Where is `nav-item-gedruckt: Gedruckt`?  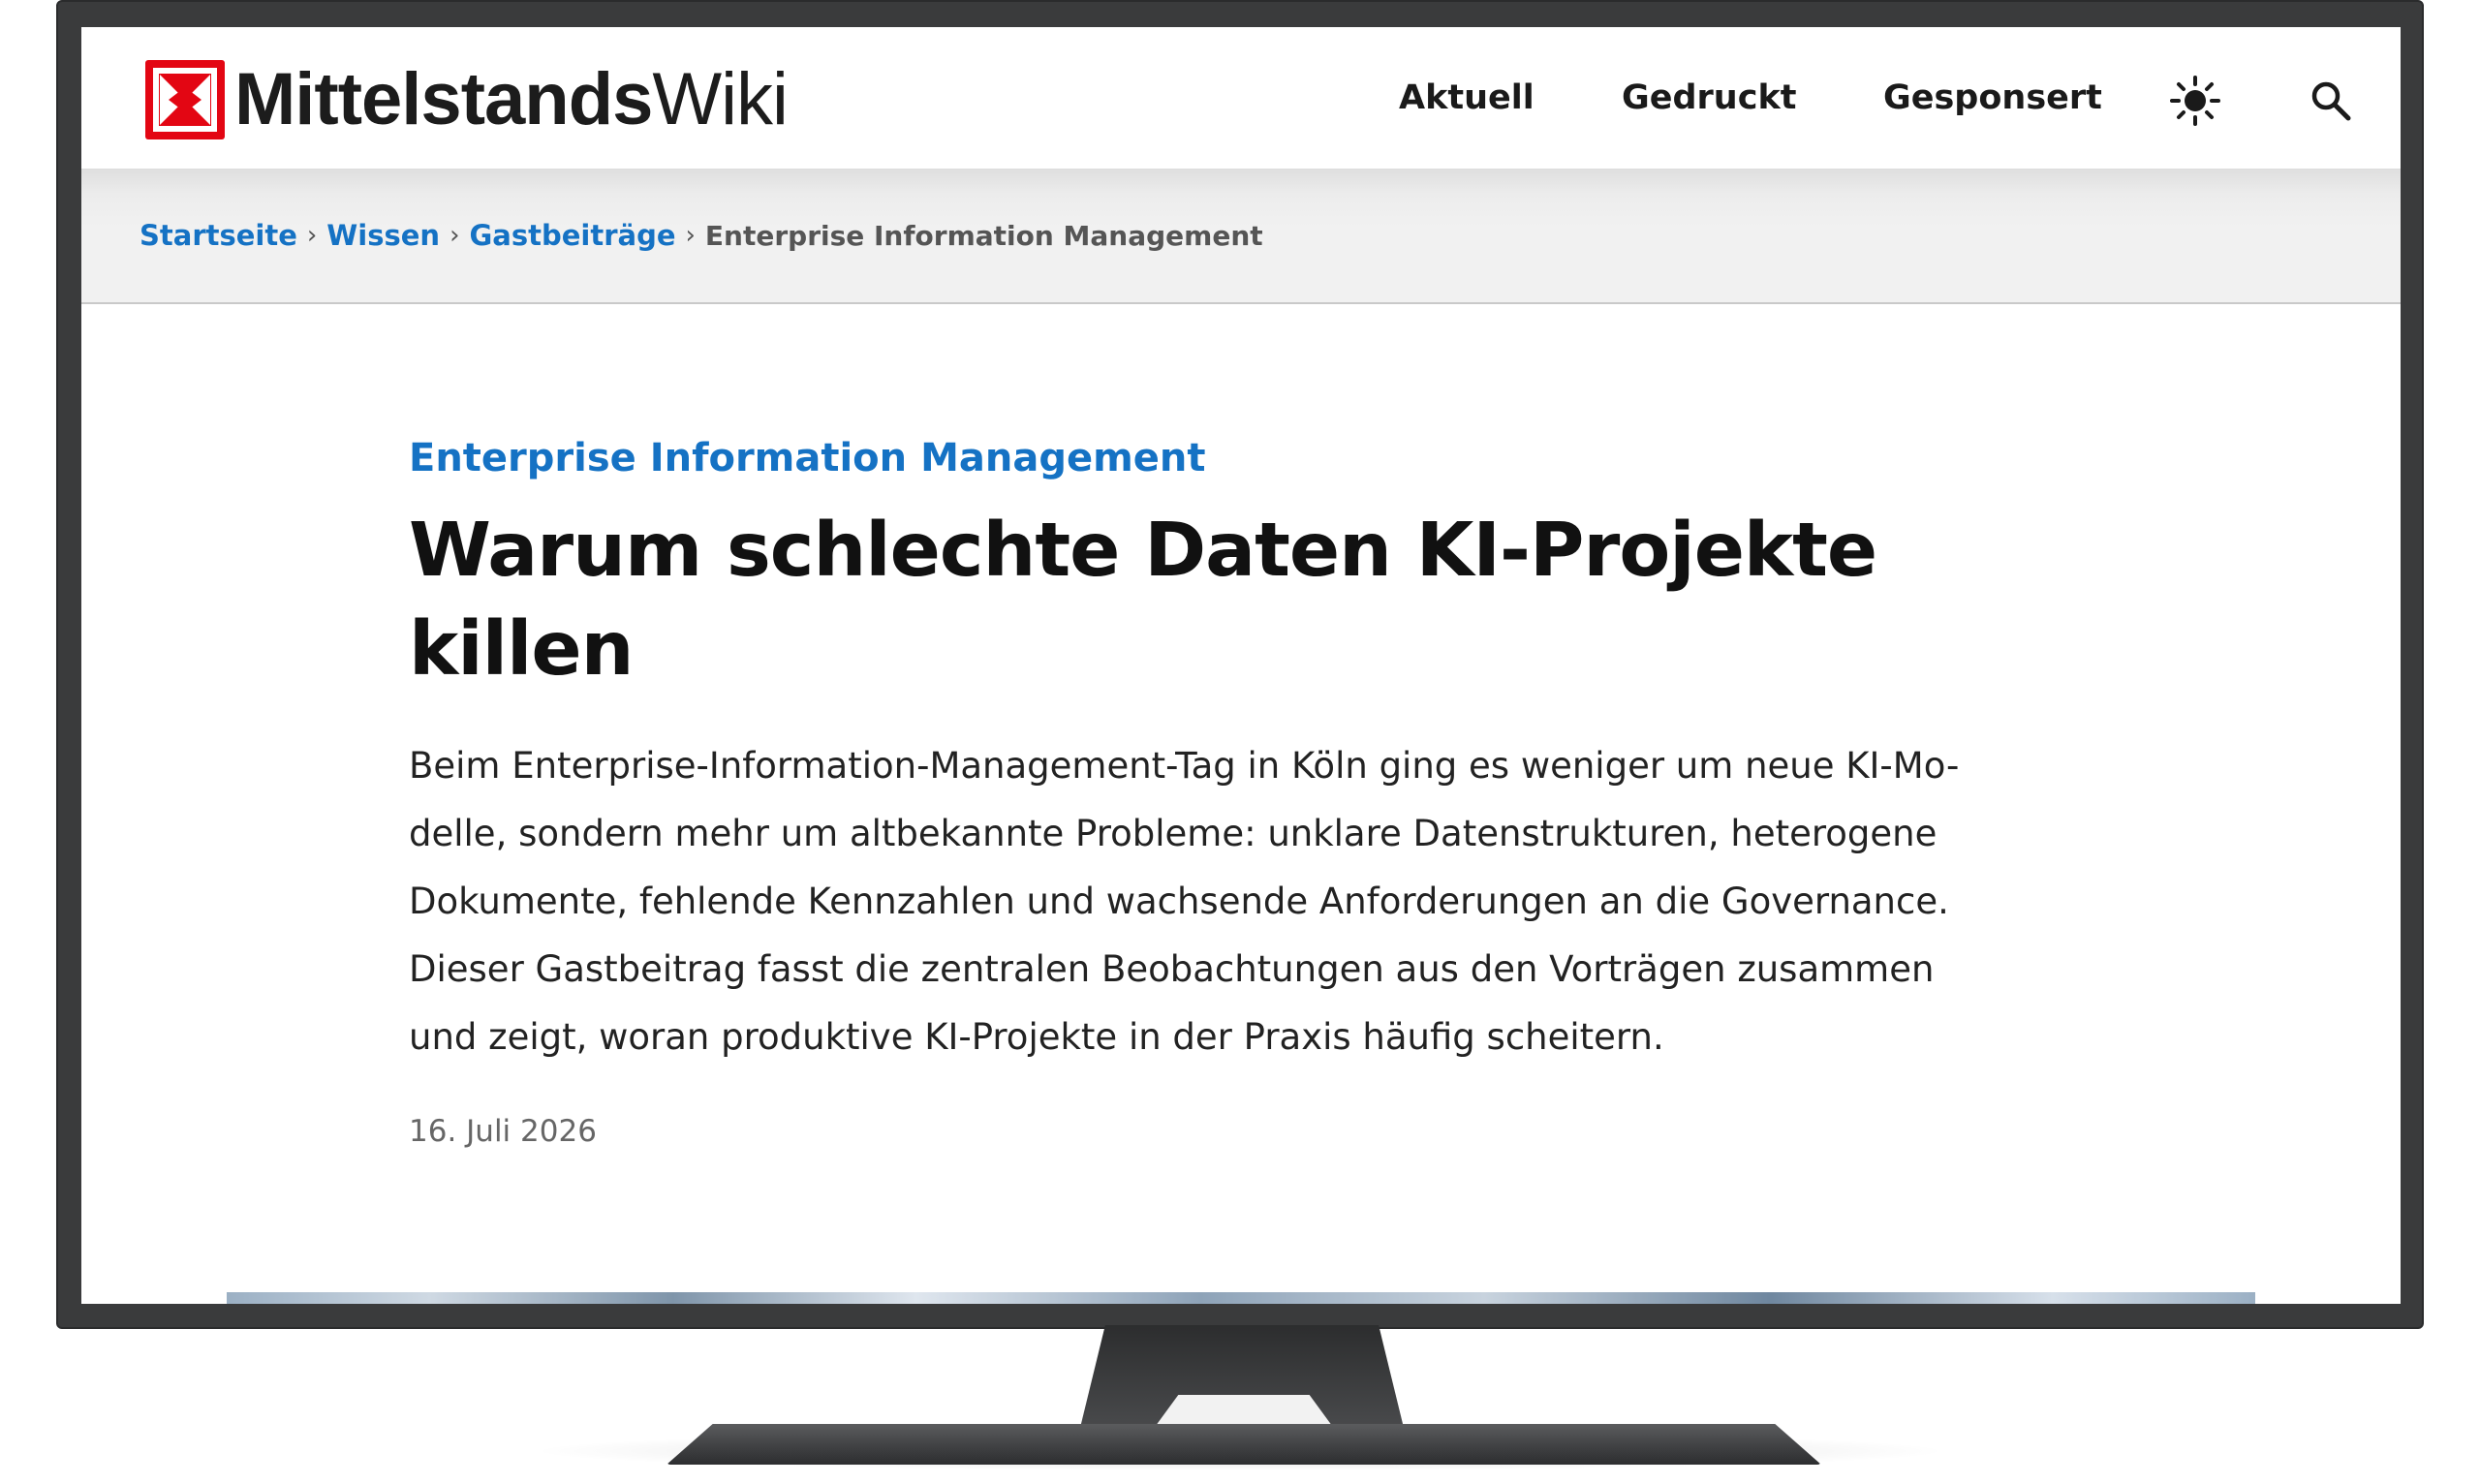
nav-item-gedruckt: Gedruckt is located at coordinates (1709, 97).